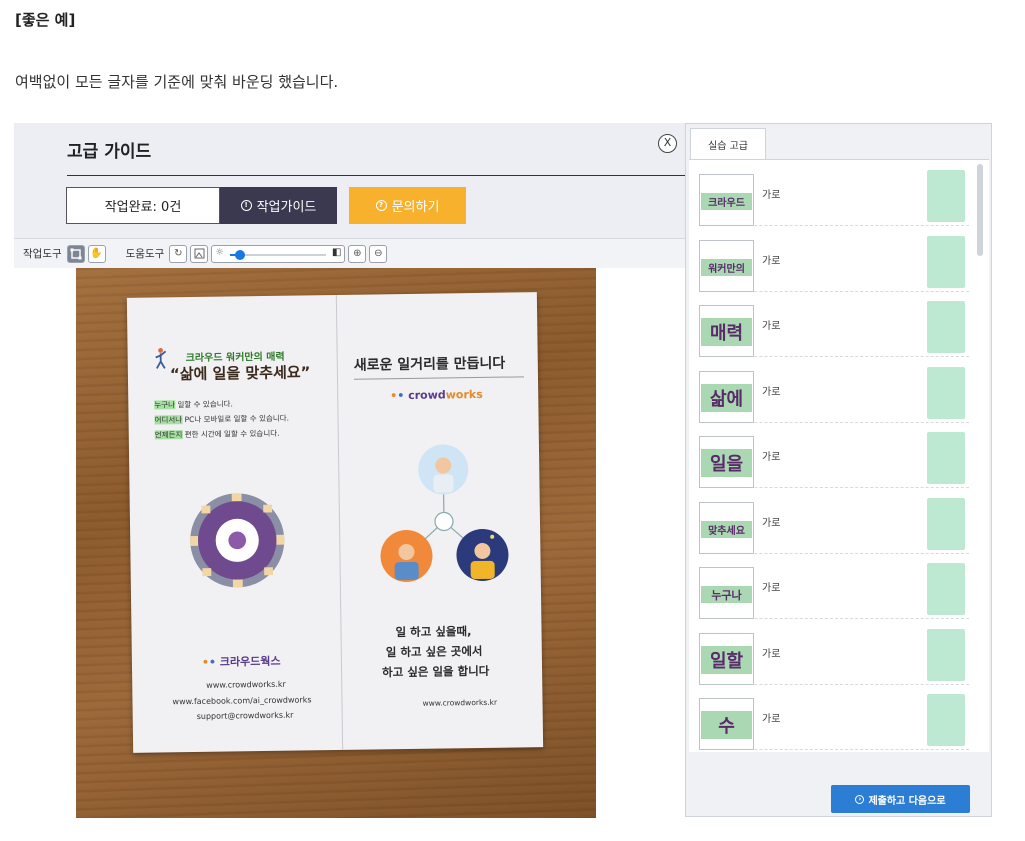  Describe the element at coordinates (222, 419) in the screenshot. I see `flyer-line: 어디서나 PC나 모바일로 일할 수 있습니다.` at that location.